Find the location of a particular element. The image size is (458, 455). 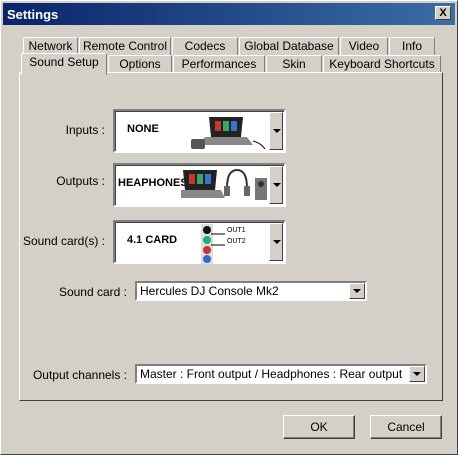

close-icon: X is located at coordinates (443, 13).